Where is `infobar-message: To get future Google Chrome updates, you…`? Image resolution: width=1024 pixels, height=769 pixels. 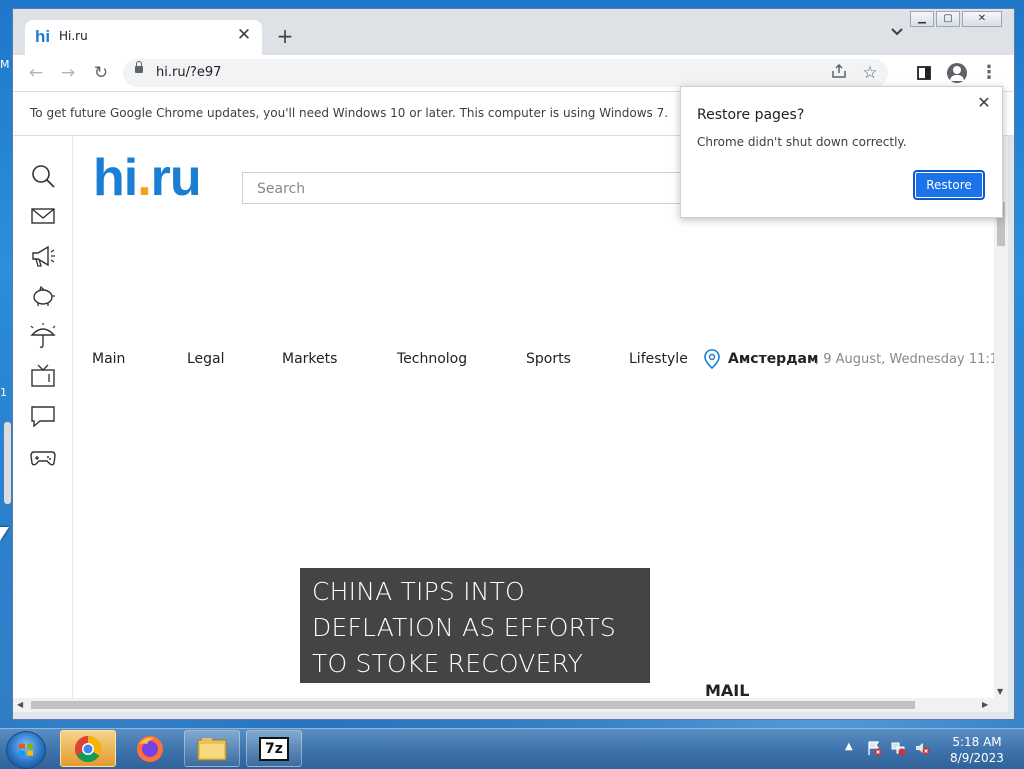
infobar-message: To get future Google Chrome updates, you… is located at coordinates (349, 113).